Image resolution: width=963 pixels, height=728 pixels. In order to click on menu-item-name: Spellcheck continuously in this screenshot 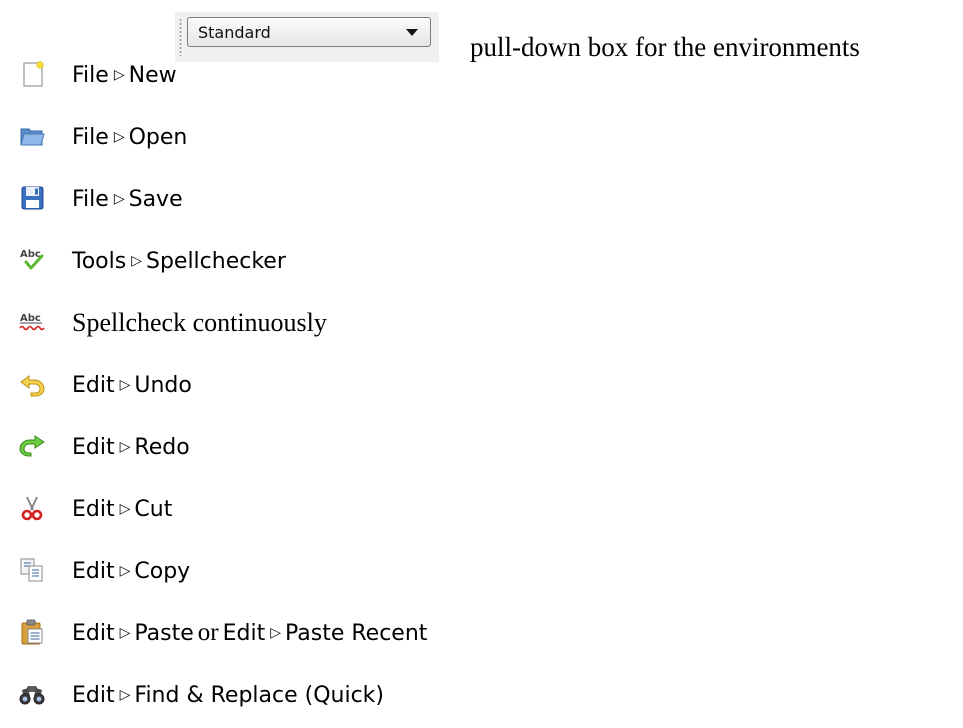, I will do `click(199, 322)`.